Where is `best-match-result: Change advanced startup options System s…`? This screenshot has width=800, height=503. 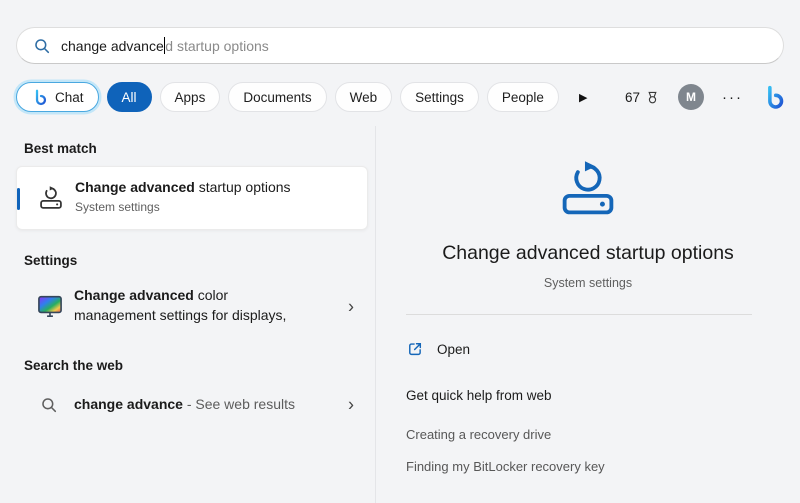 best-match-result: Change advanced startup options System s… is located at coordinates (192, 198).